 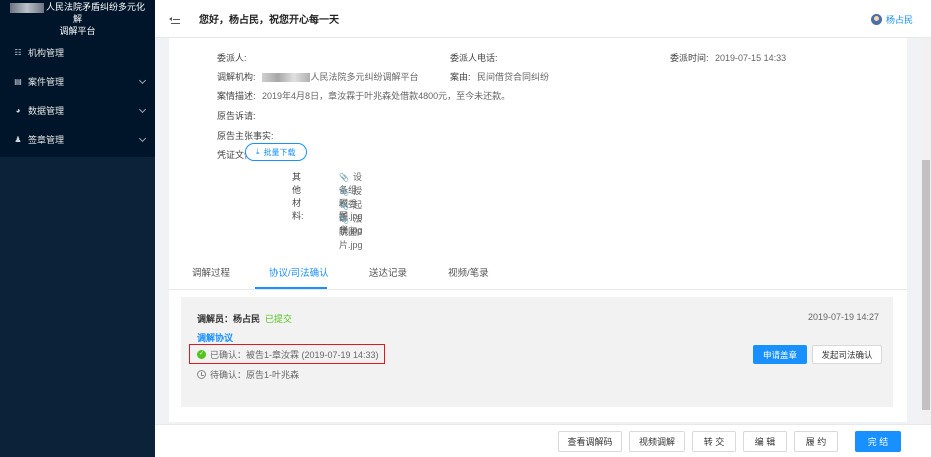 I want to click on desc-value: 2019年4月8日，章汝霖于叶兆森处借款4800元，至今未还款。, so click(x=386, y=96).